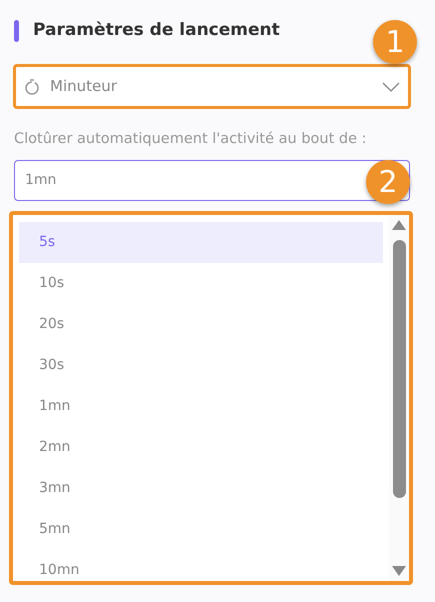  I want to click on select-value: Minuteur, so click(84, 87).